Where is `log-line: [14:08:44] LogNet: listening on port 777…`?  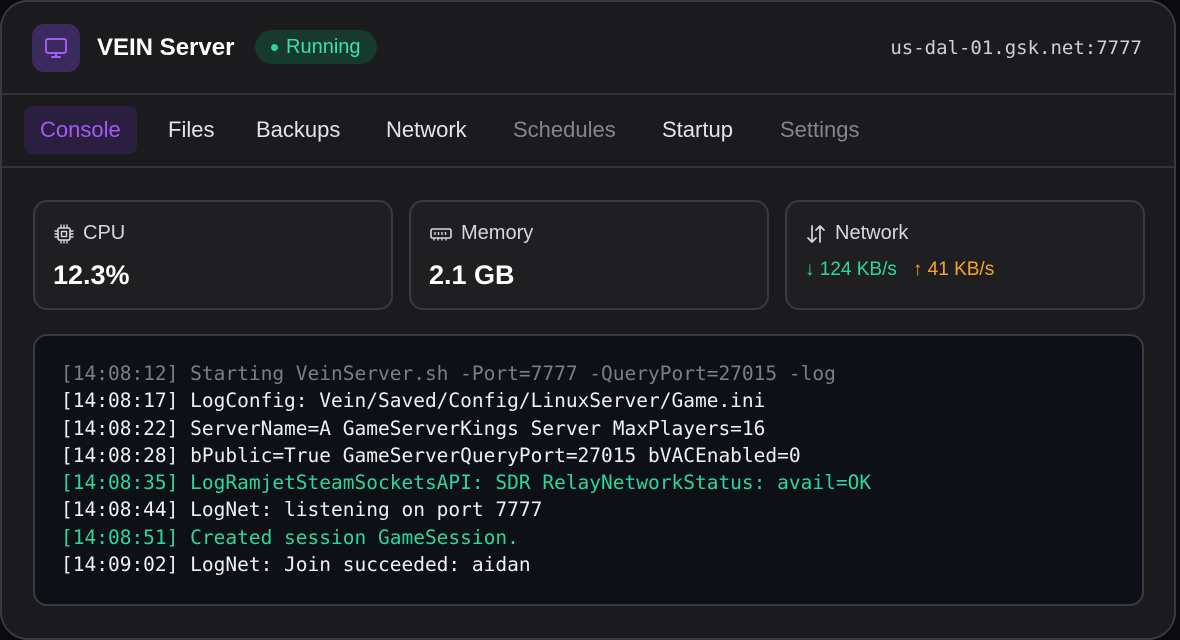 log-line: [14:08:44] LogNet: listening on port 777… is located at coordinates (302, 510).